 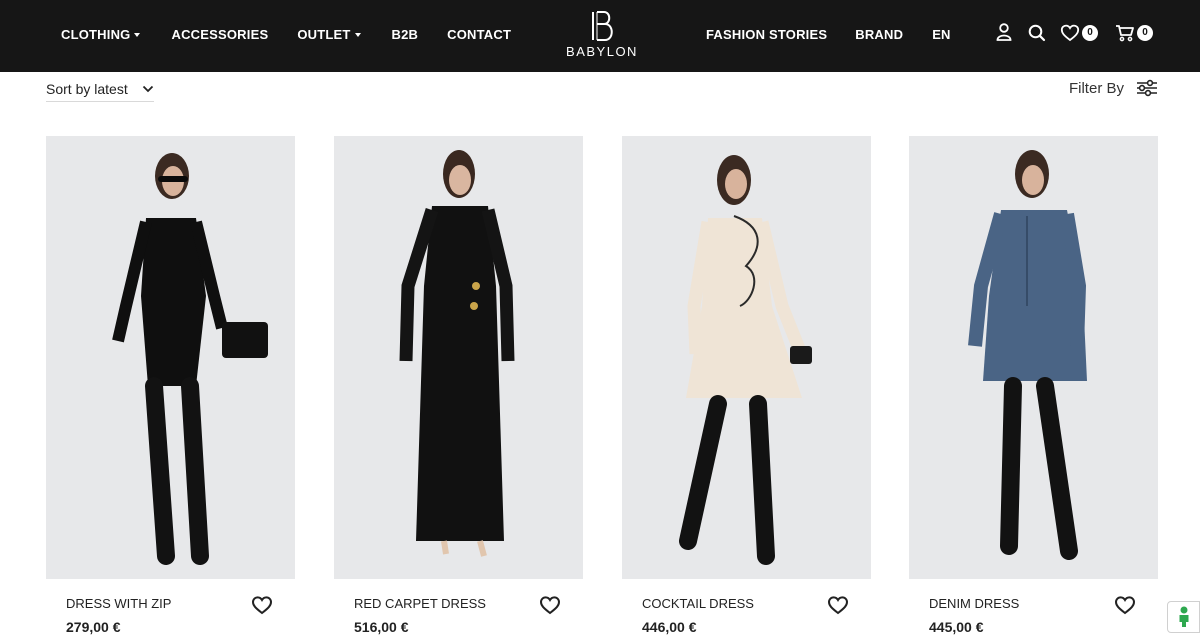 I want to click on chevron-down-icon, so click(x=148, y=88).